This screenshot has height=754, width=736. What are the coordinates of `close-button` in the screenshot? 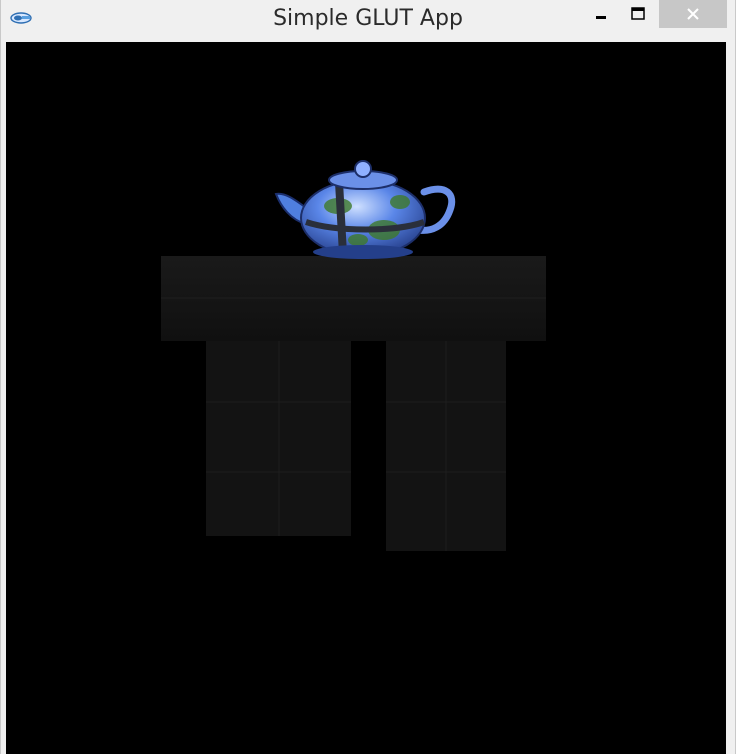 It's located at (693, 14).